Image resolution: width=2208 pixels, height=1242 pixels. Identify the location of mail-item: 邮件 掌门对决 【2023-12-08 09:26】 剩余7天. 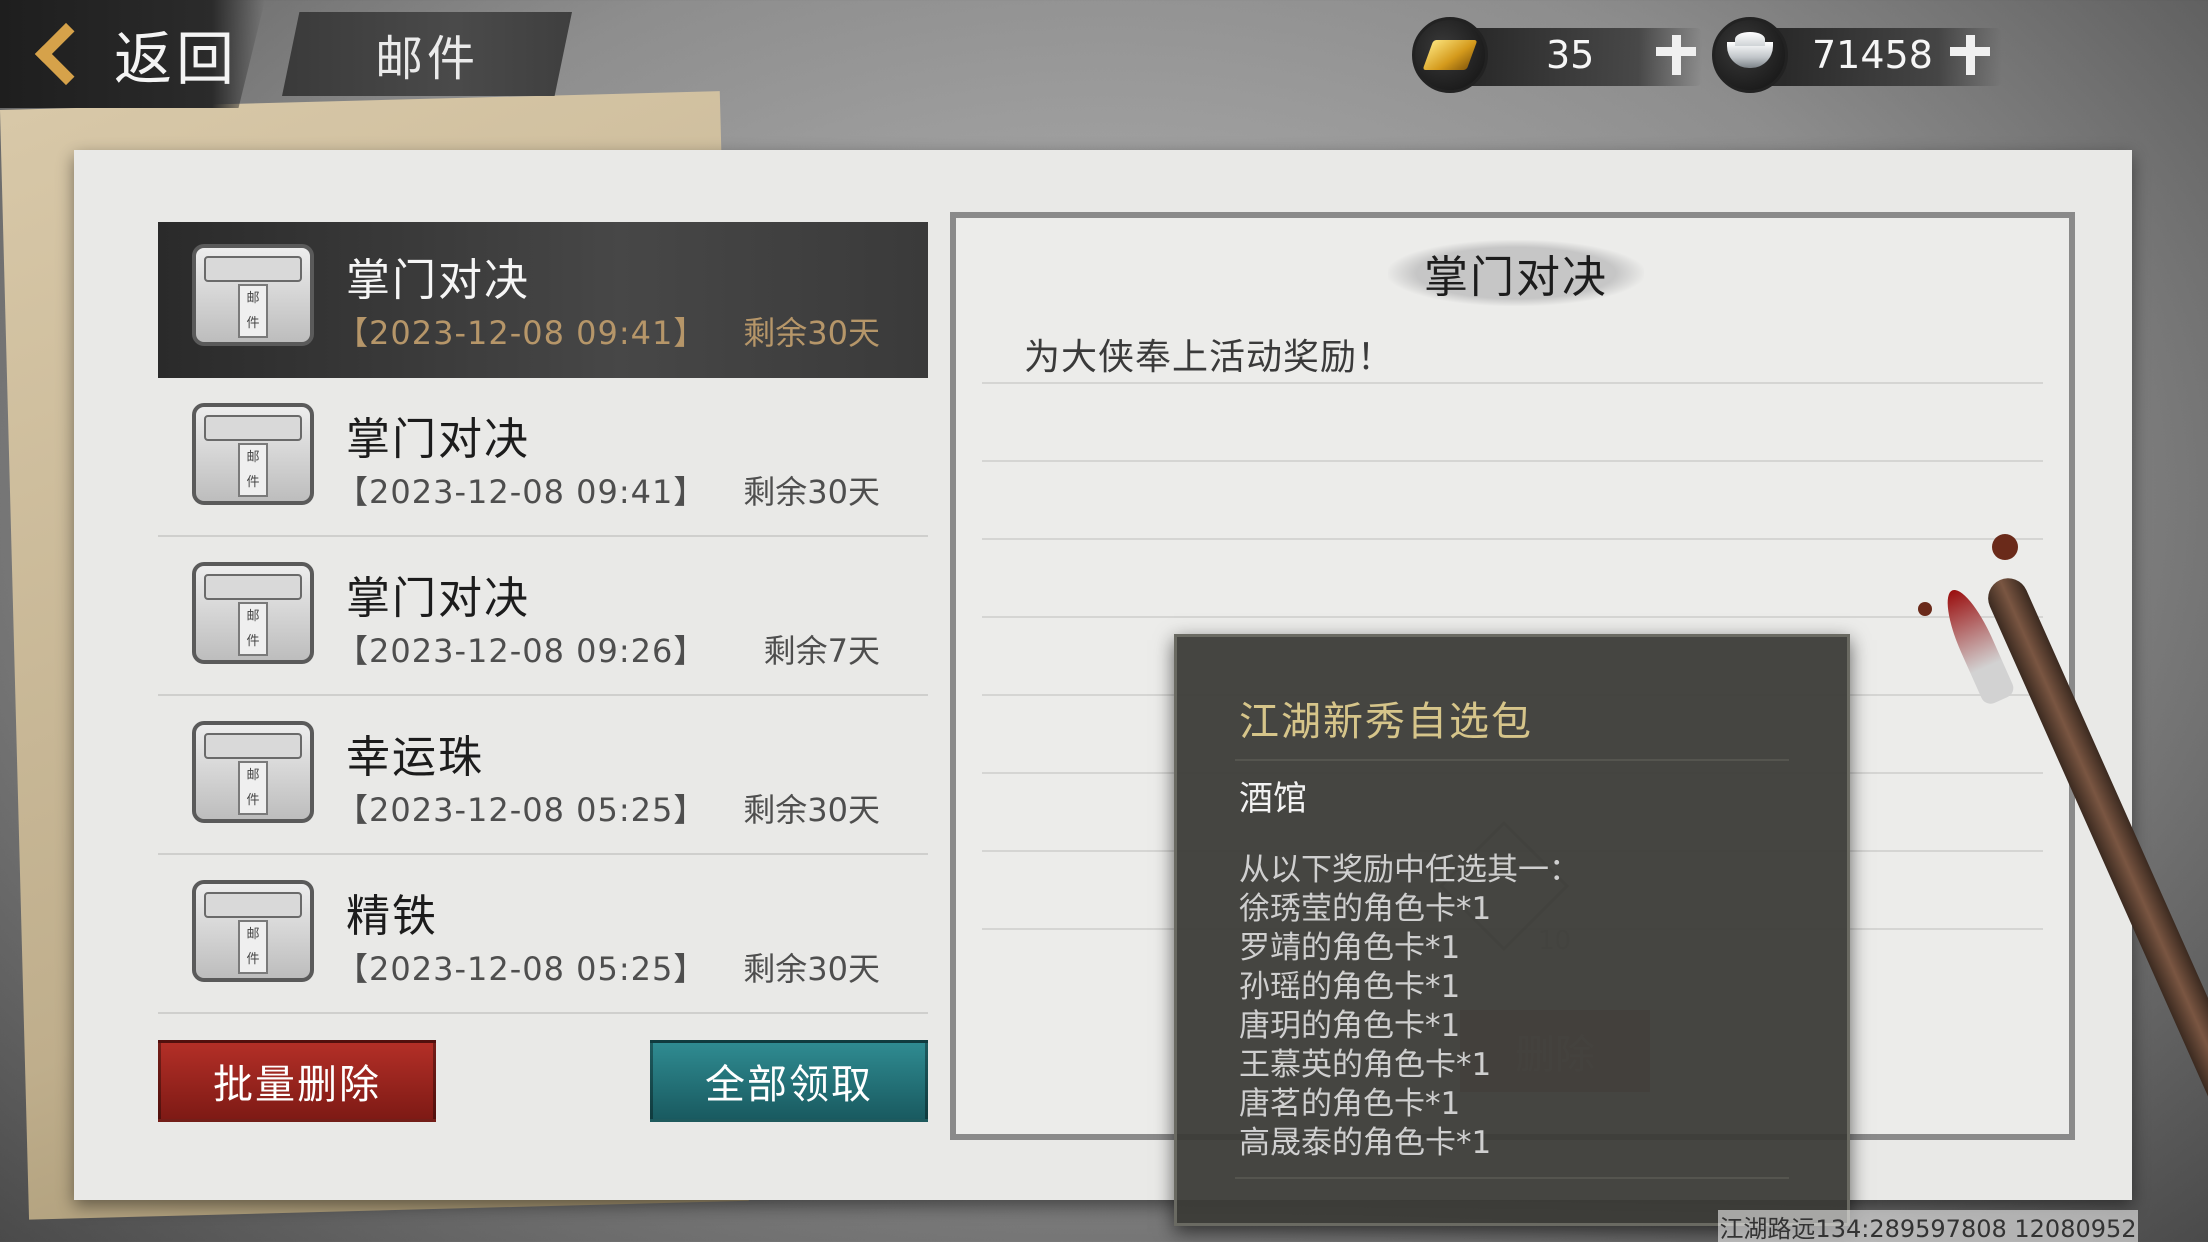
(543, 618).